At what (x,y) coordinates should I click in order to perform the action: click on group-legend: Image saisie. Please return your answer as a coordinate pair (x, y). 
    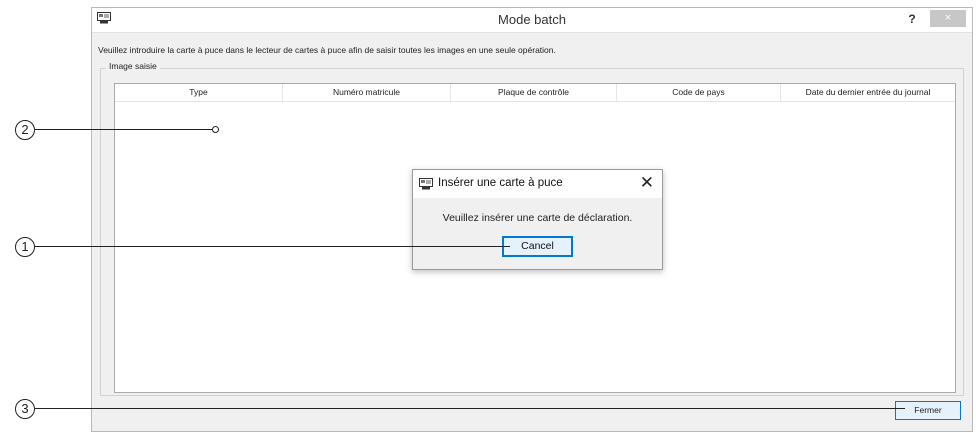
    Looking at the image, I should click on (133, 66).